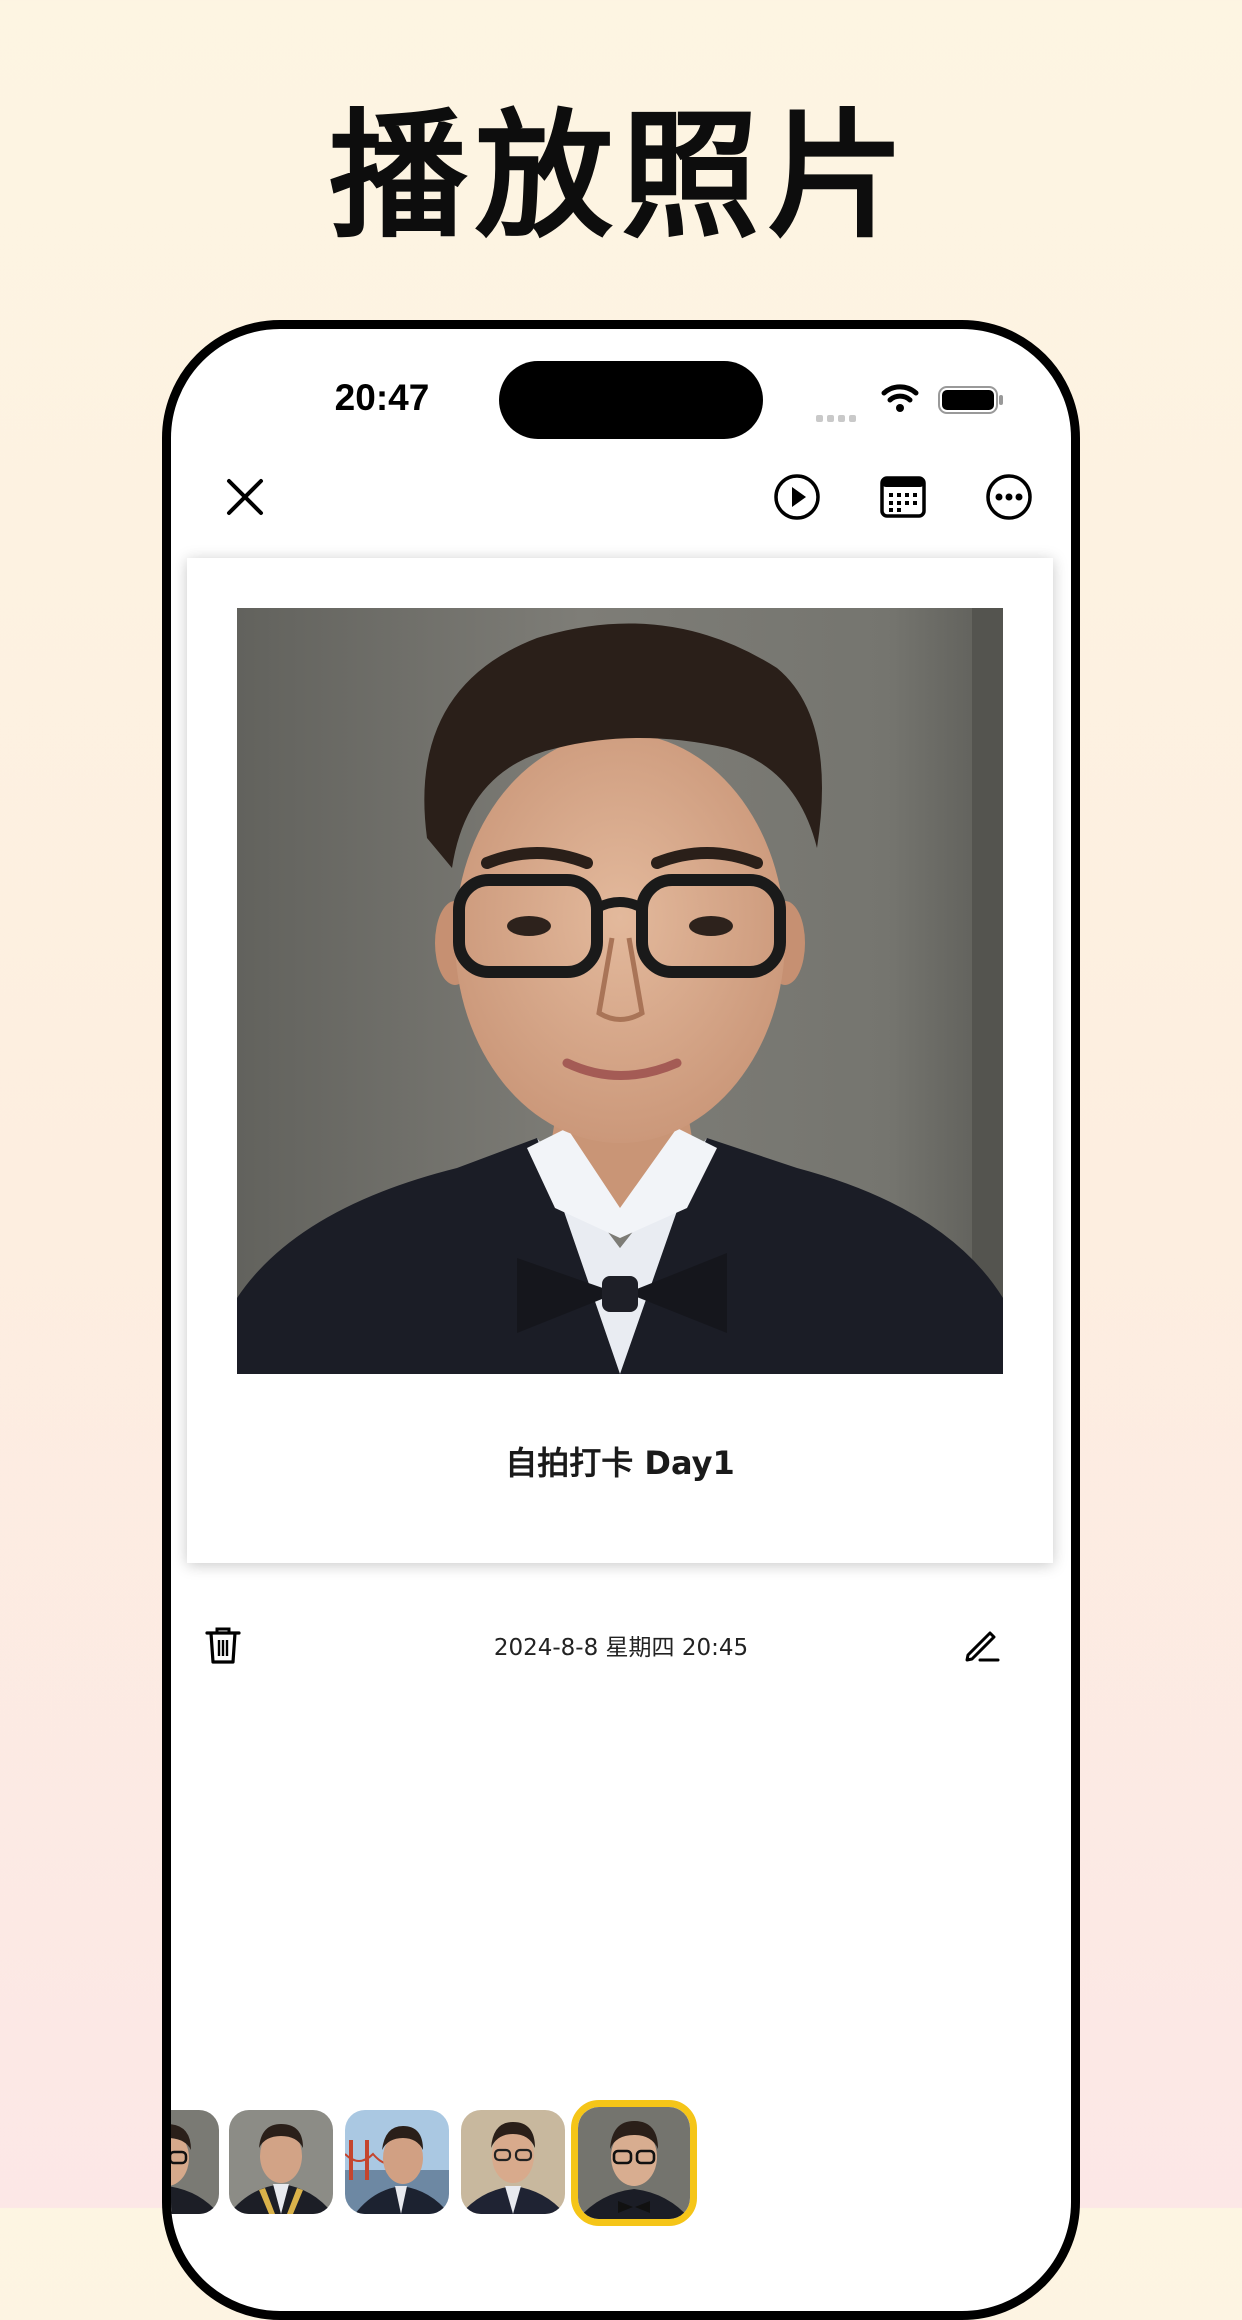 This screenshot has width=1242, height=2320. I want to click on close-button, so click(245, 497).